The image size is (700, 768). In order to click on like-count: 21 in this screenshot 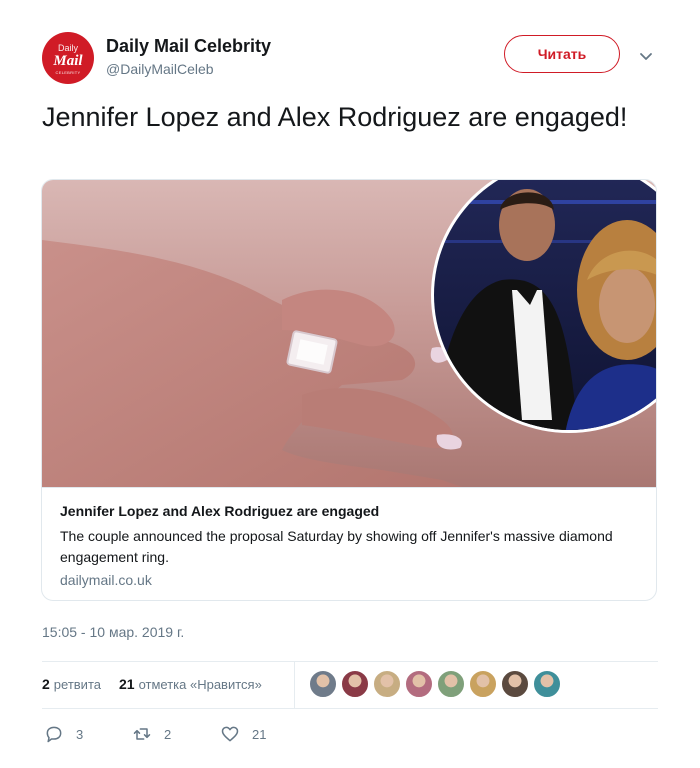, I will do `click(259, 734)`.